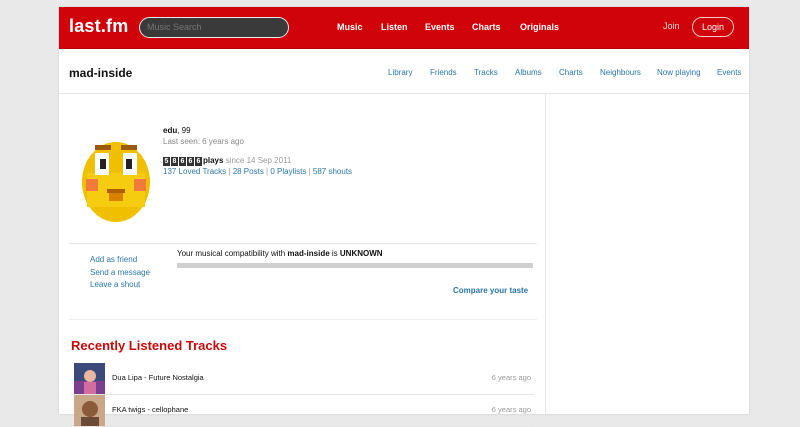 Image resolution: width=800 pixels, height=427 pixels. I want to click on send-message-link: Send a message, so click(120, 273).